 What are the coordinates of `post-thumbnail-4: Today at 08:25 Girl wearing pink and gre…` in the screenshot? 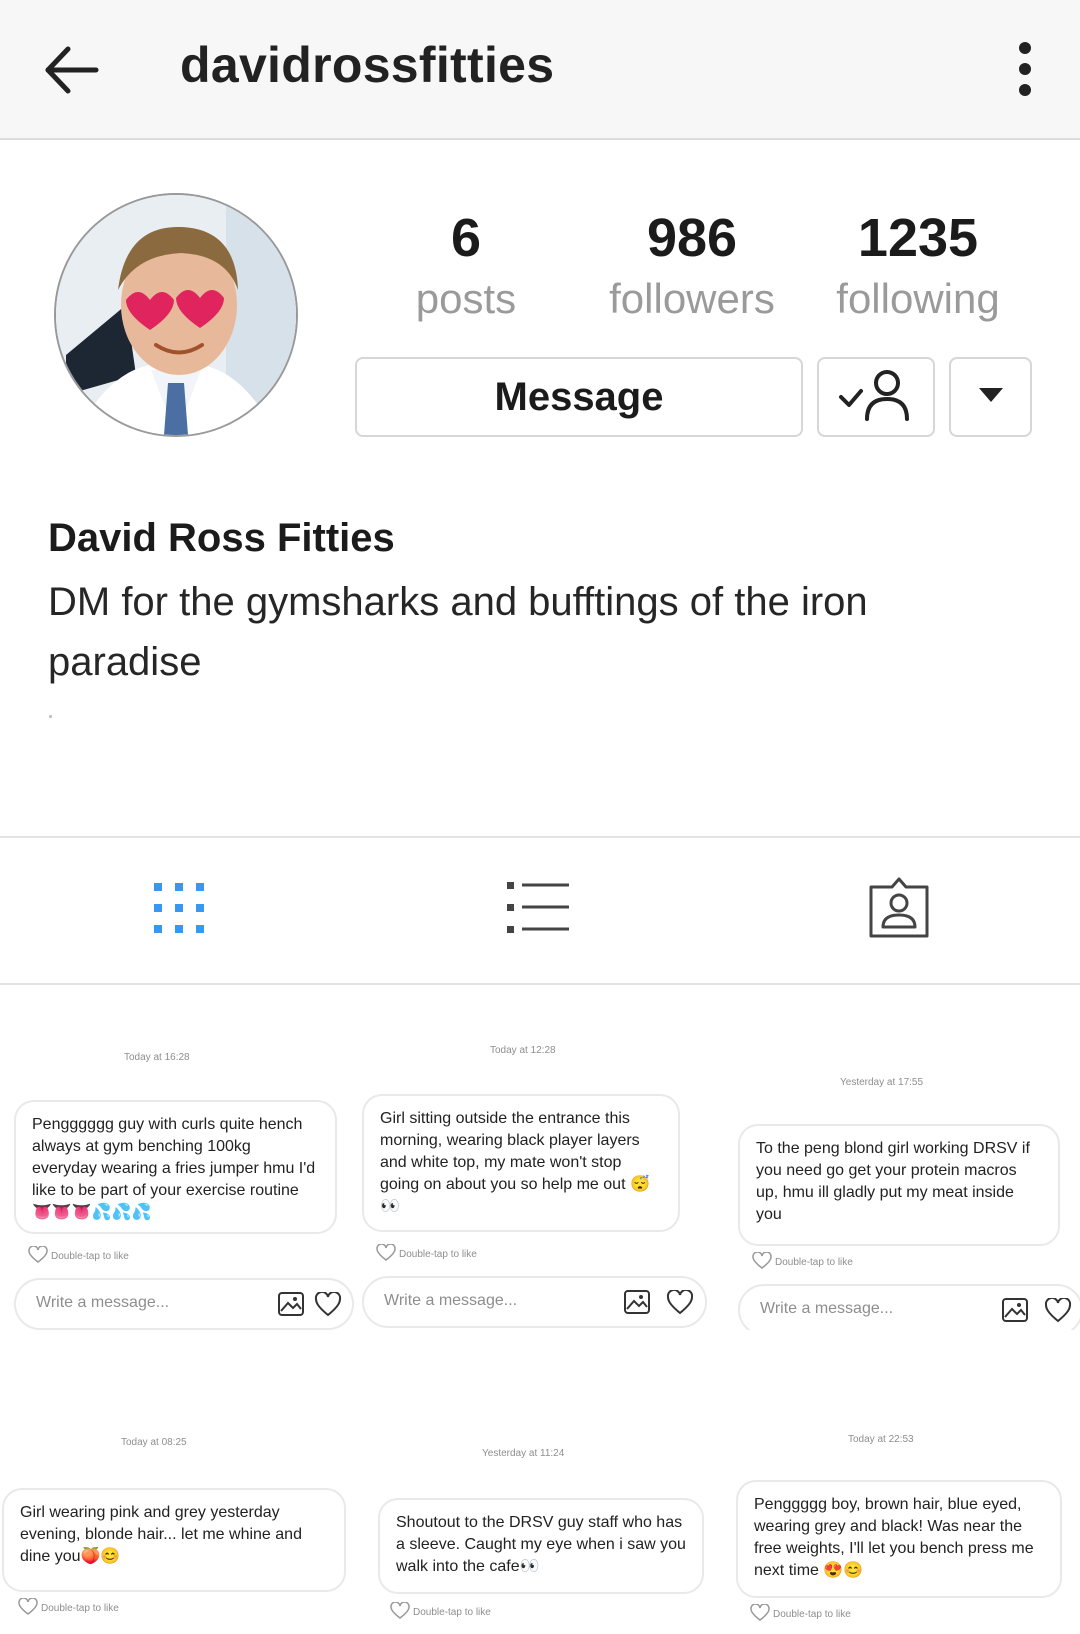 It's located at (180, 1497).